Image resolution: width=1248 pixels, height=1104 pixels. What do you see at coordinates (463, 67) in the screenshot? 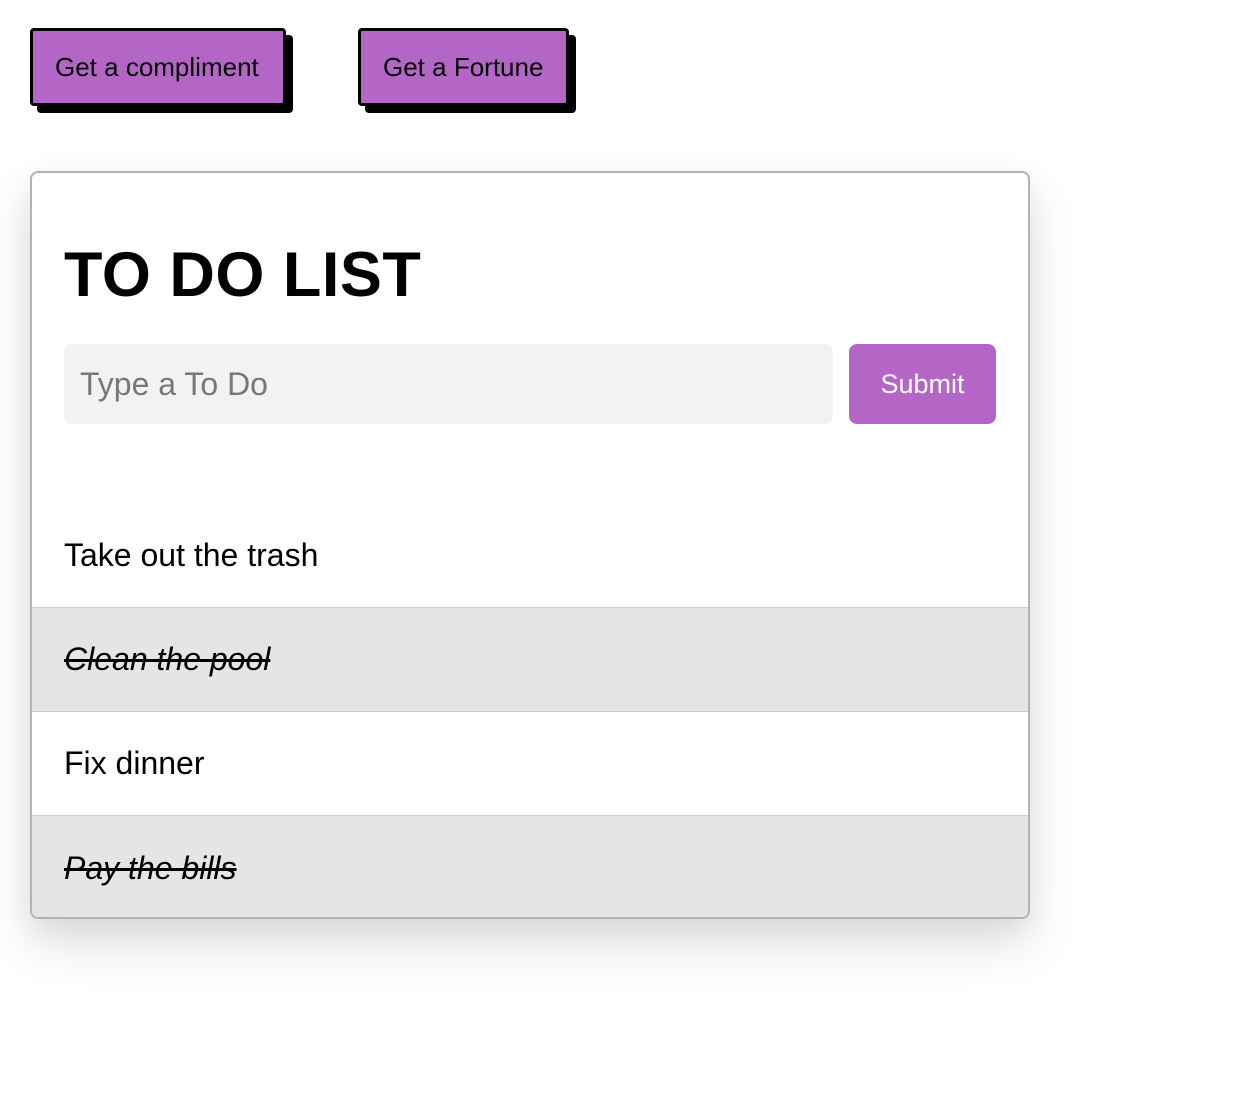
I see `get-fortune-button: Get a Fortune` at bounding box center [463, 67].